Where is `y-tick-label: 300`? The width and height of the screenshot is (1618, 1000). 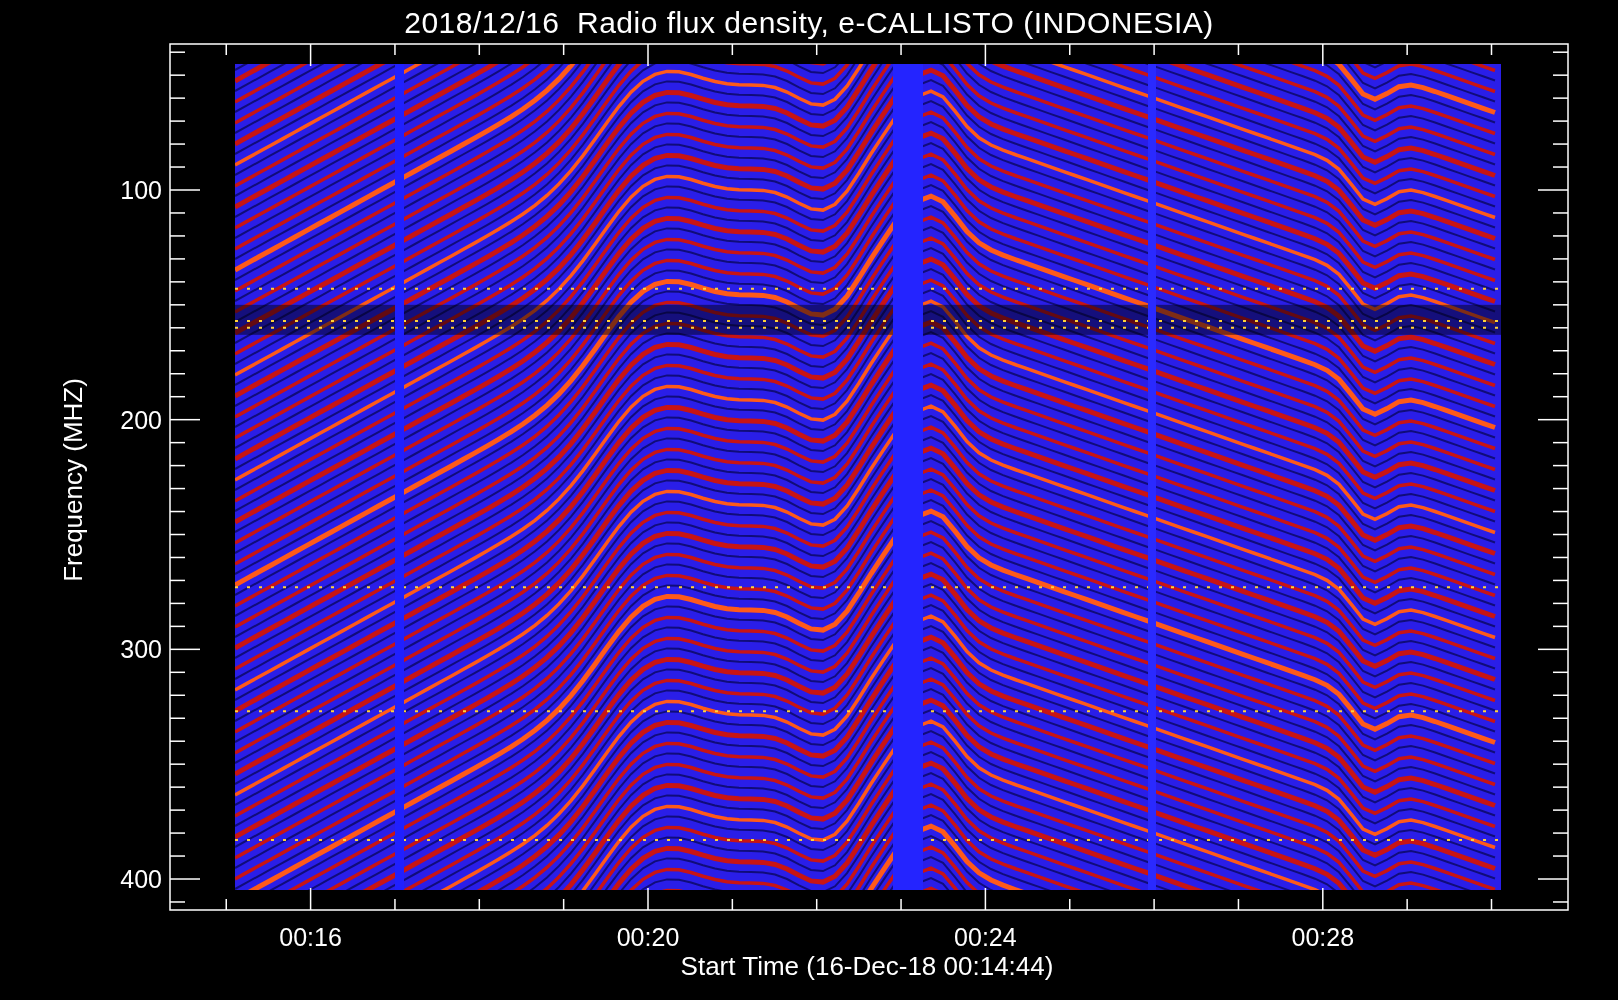
y-tick-label: 300 is located at coordinates (141, 649).